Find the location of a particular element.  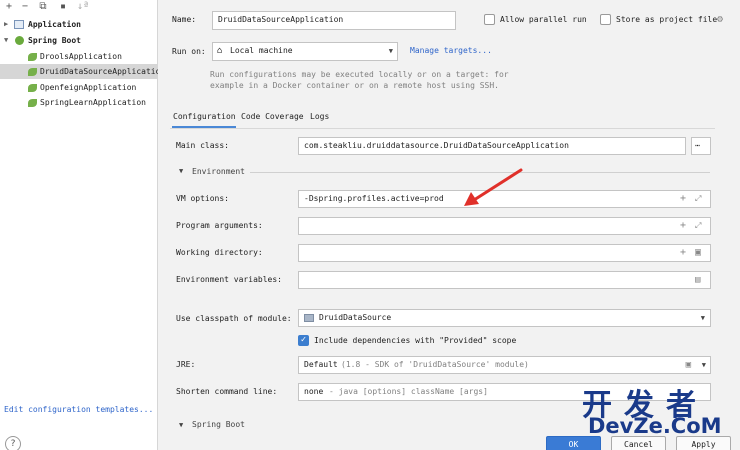

allow-parallel-checkbox is located at coordinates (489, 19).